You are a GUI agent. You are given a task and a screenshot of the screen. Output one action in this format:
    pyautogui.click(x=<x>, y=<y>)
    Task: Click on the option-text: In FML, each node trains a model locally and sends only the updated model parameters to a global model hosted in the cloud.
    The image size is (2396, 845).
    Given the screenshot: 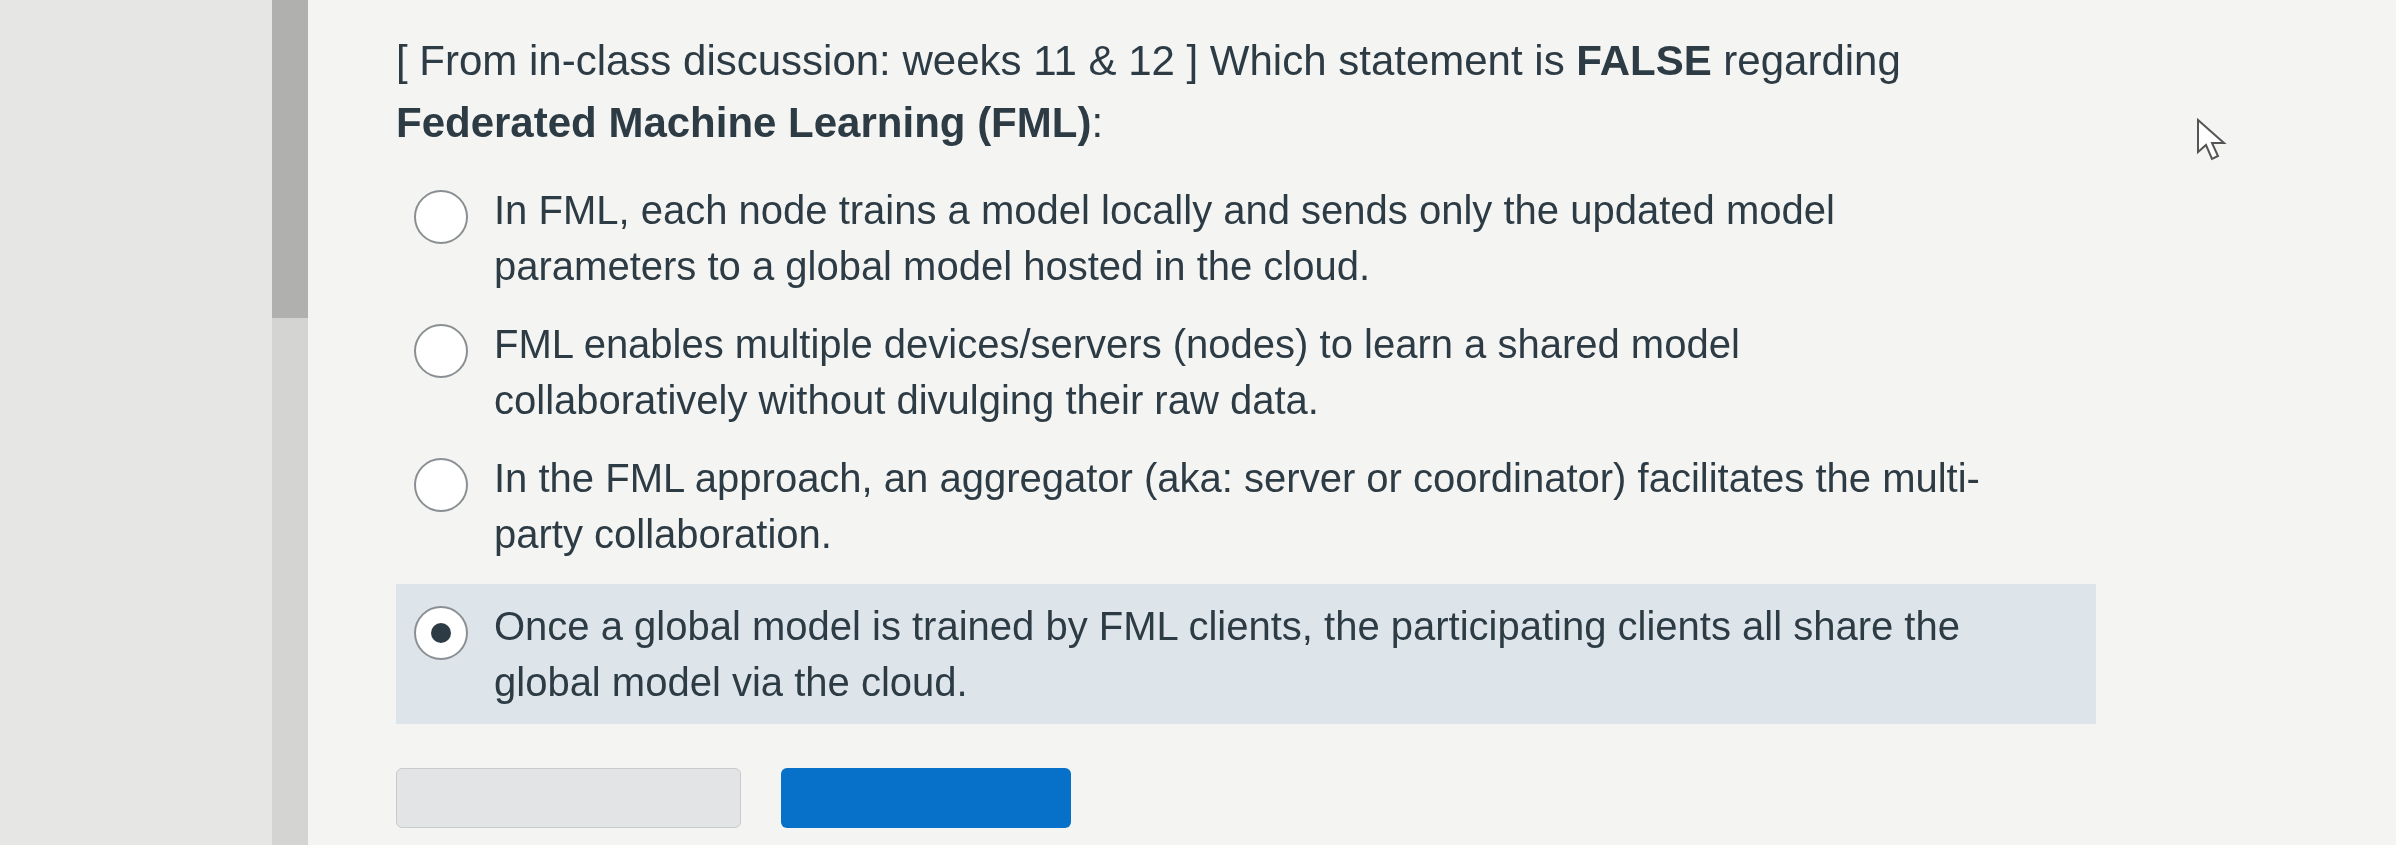 What is the action you would take?
    pyautogui.click(x=1165, y=238)
    